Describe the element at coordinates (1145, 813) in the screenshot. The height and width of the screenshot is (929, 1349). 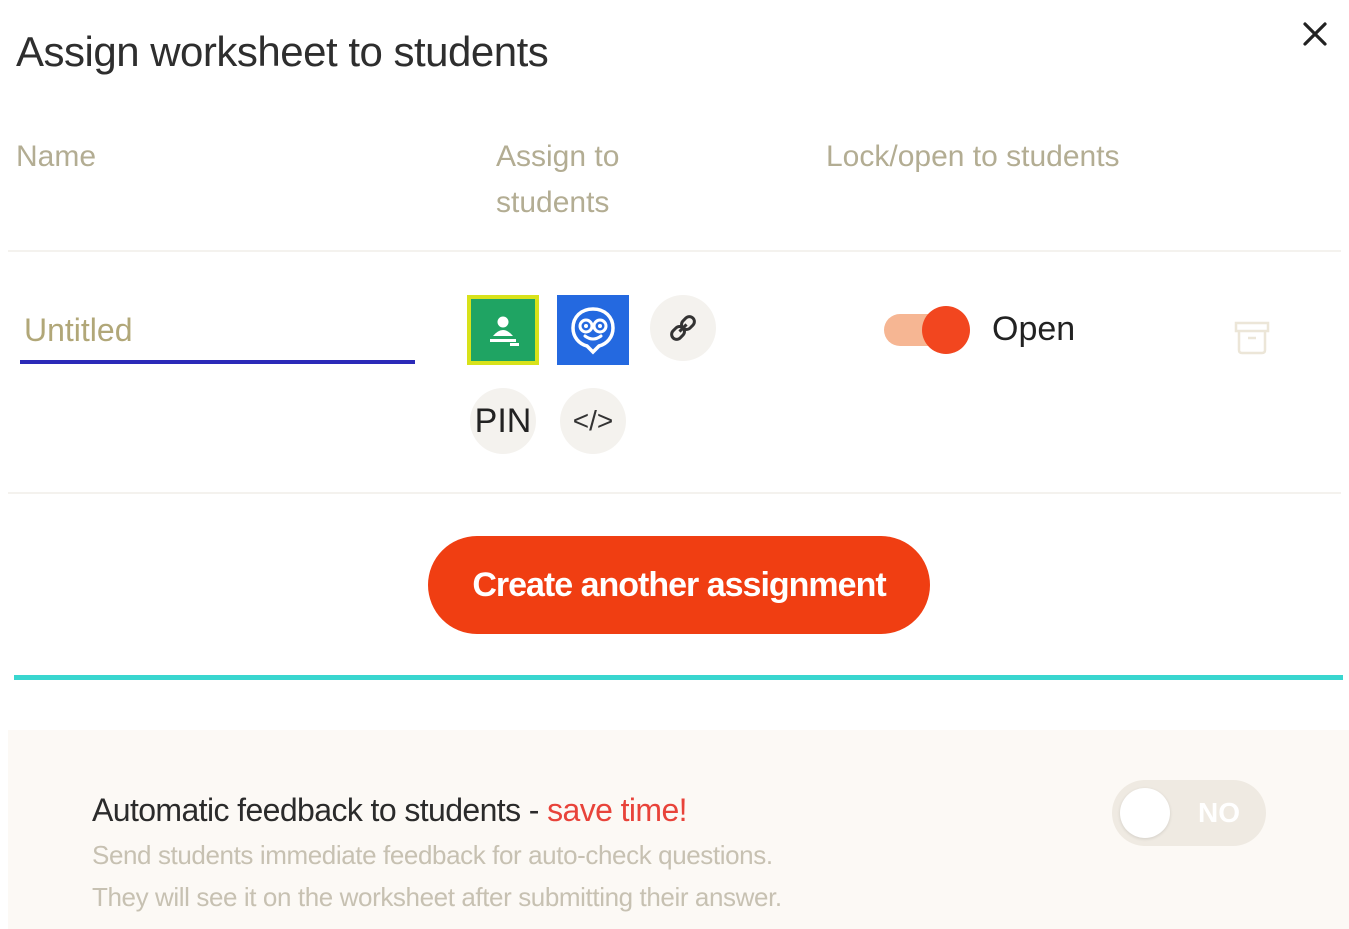
I see `auto-feedback-toggle-knob` at that location.